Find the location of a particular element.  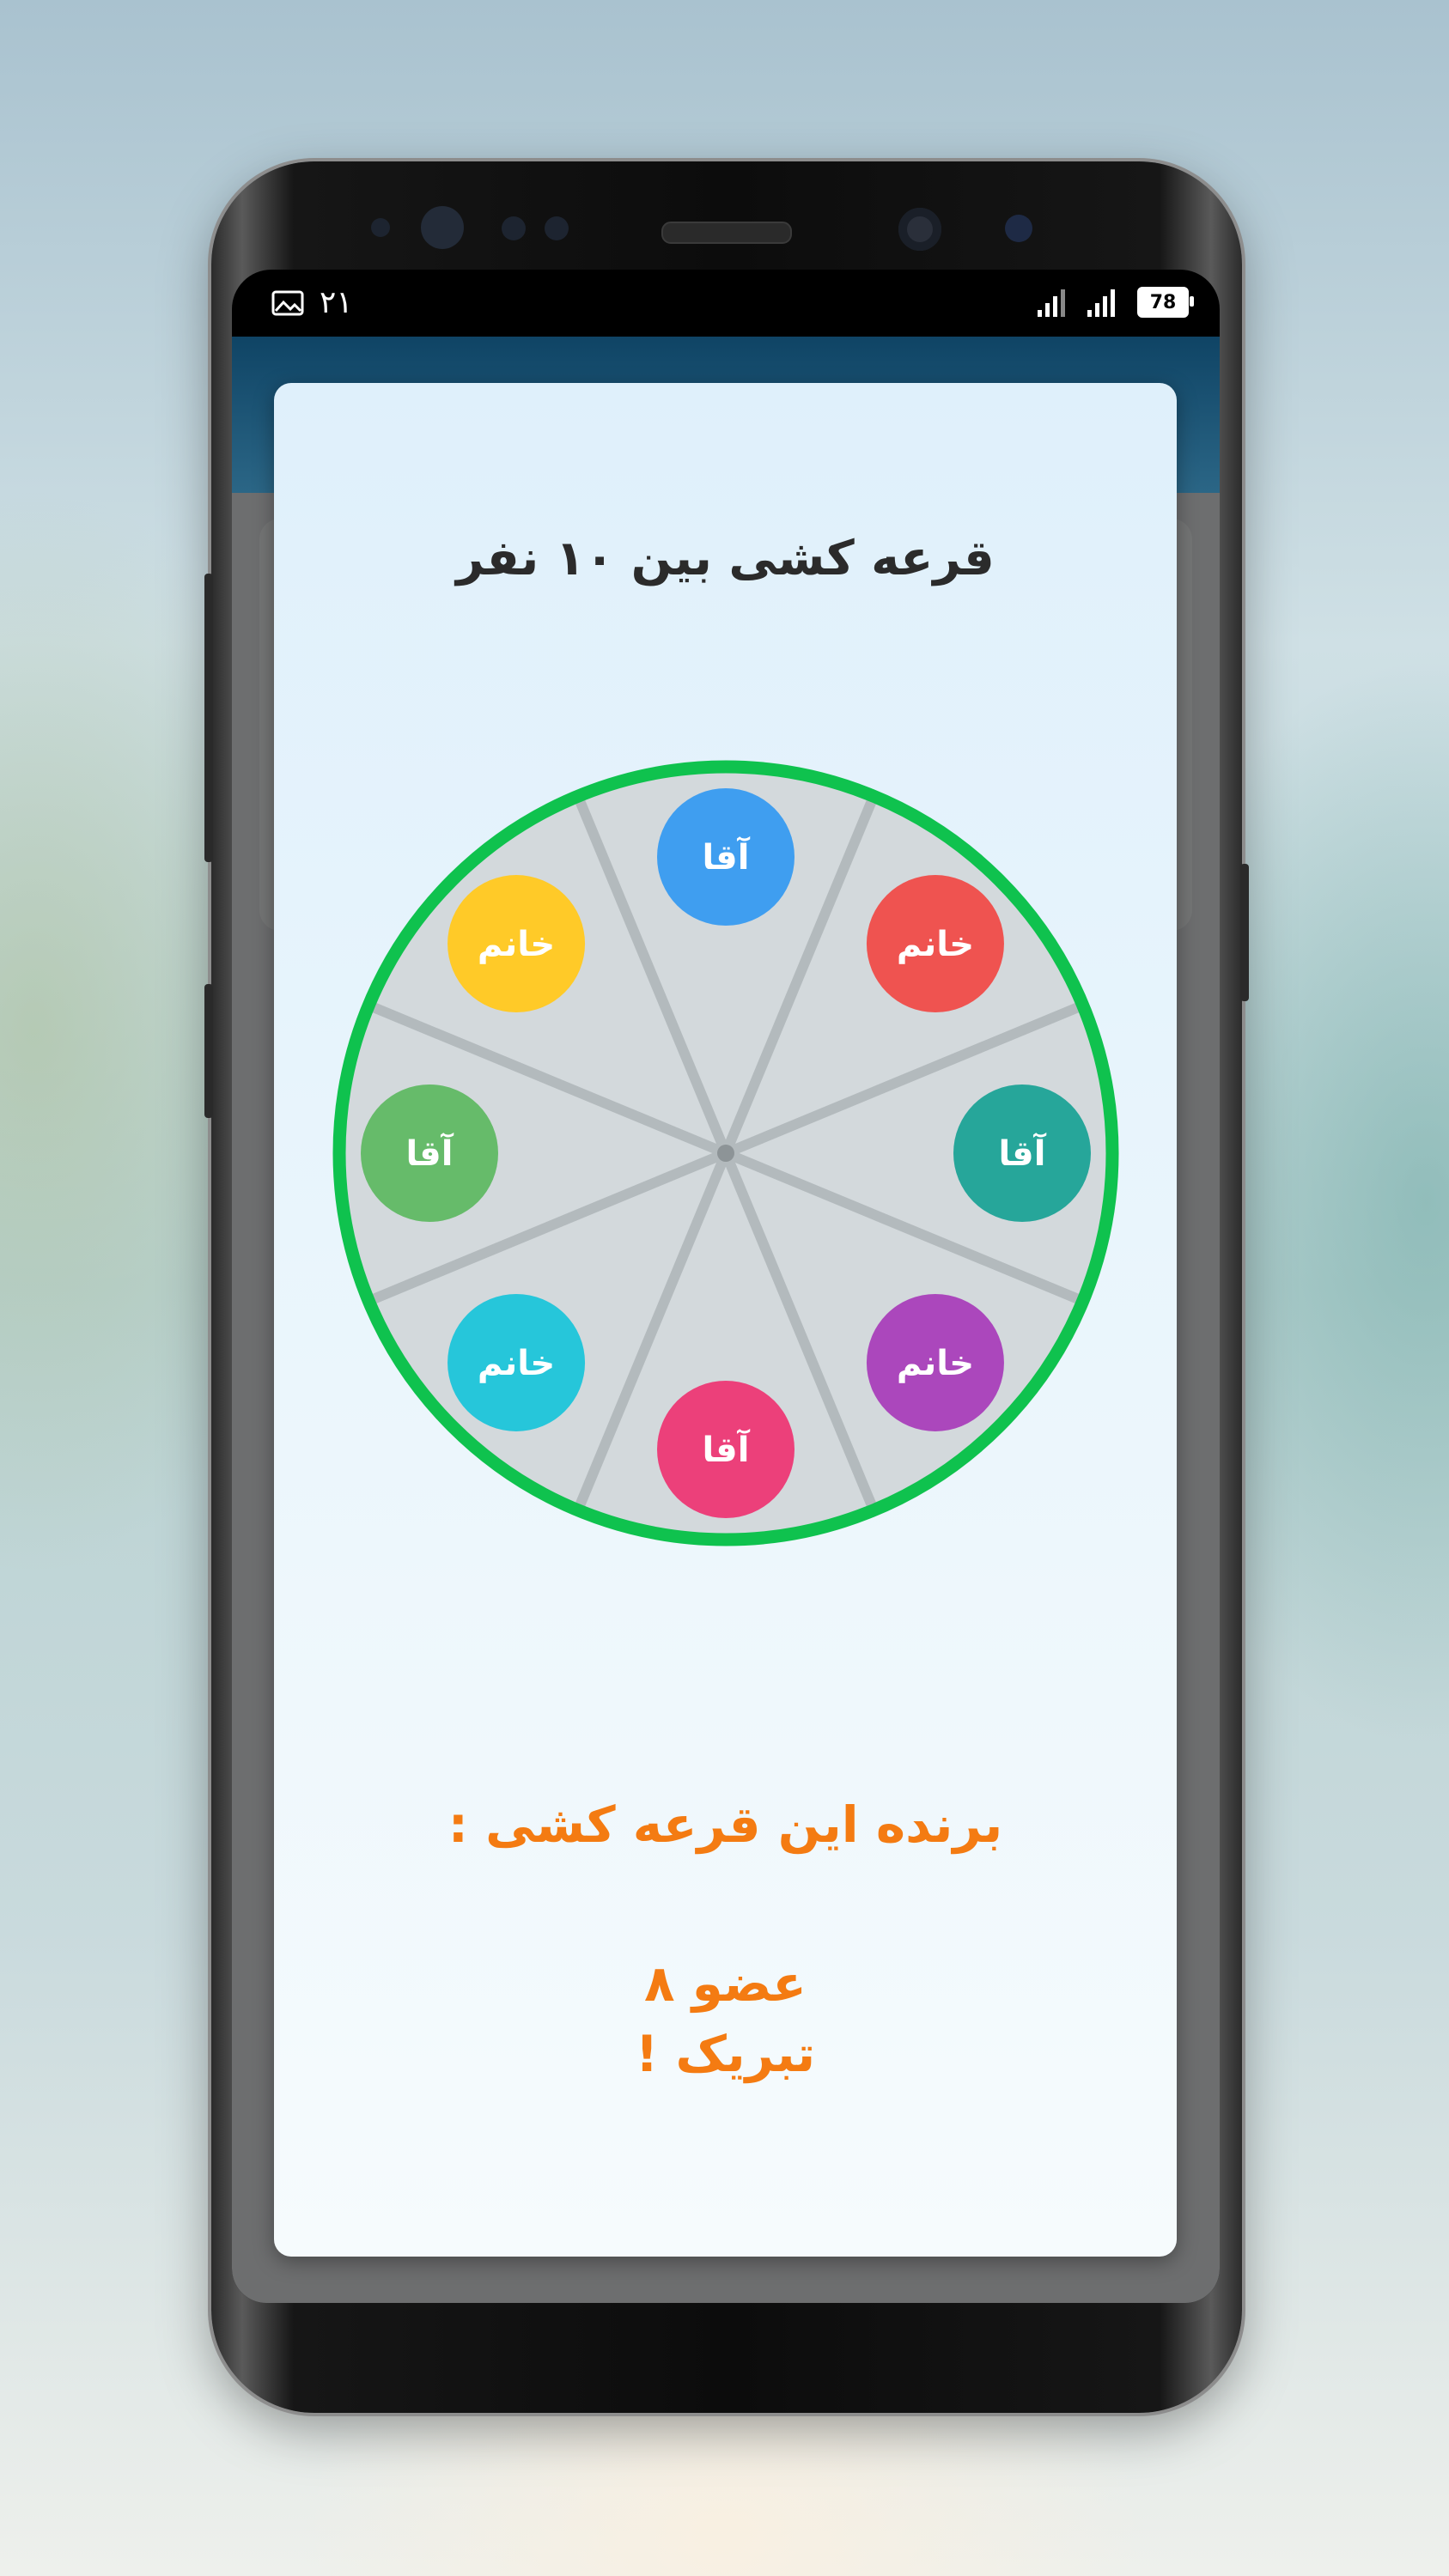

flash-sensor-icon is located at coordinates (1018, 229).